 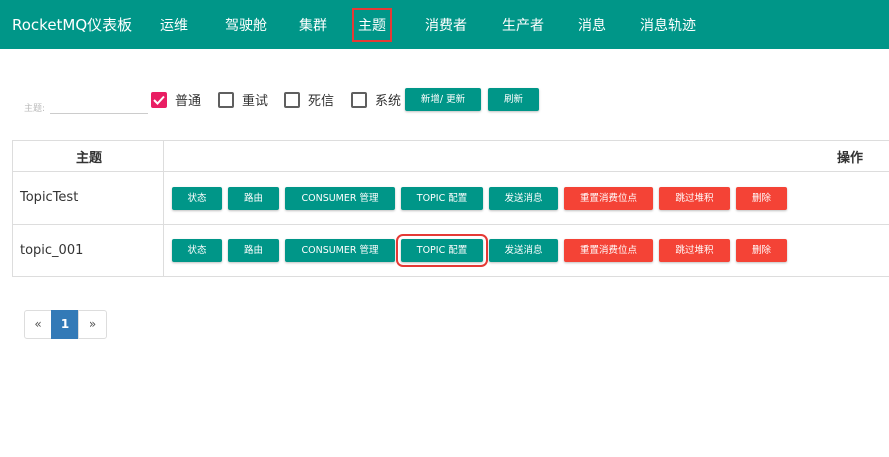 What do you see at coordinates (226, 99) in the screenshot?
I see `checkbox-retry-box` at bounding box center [226, 99].